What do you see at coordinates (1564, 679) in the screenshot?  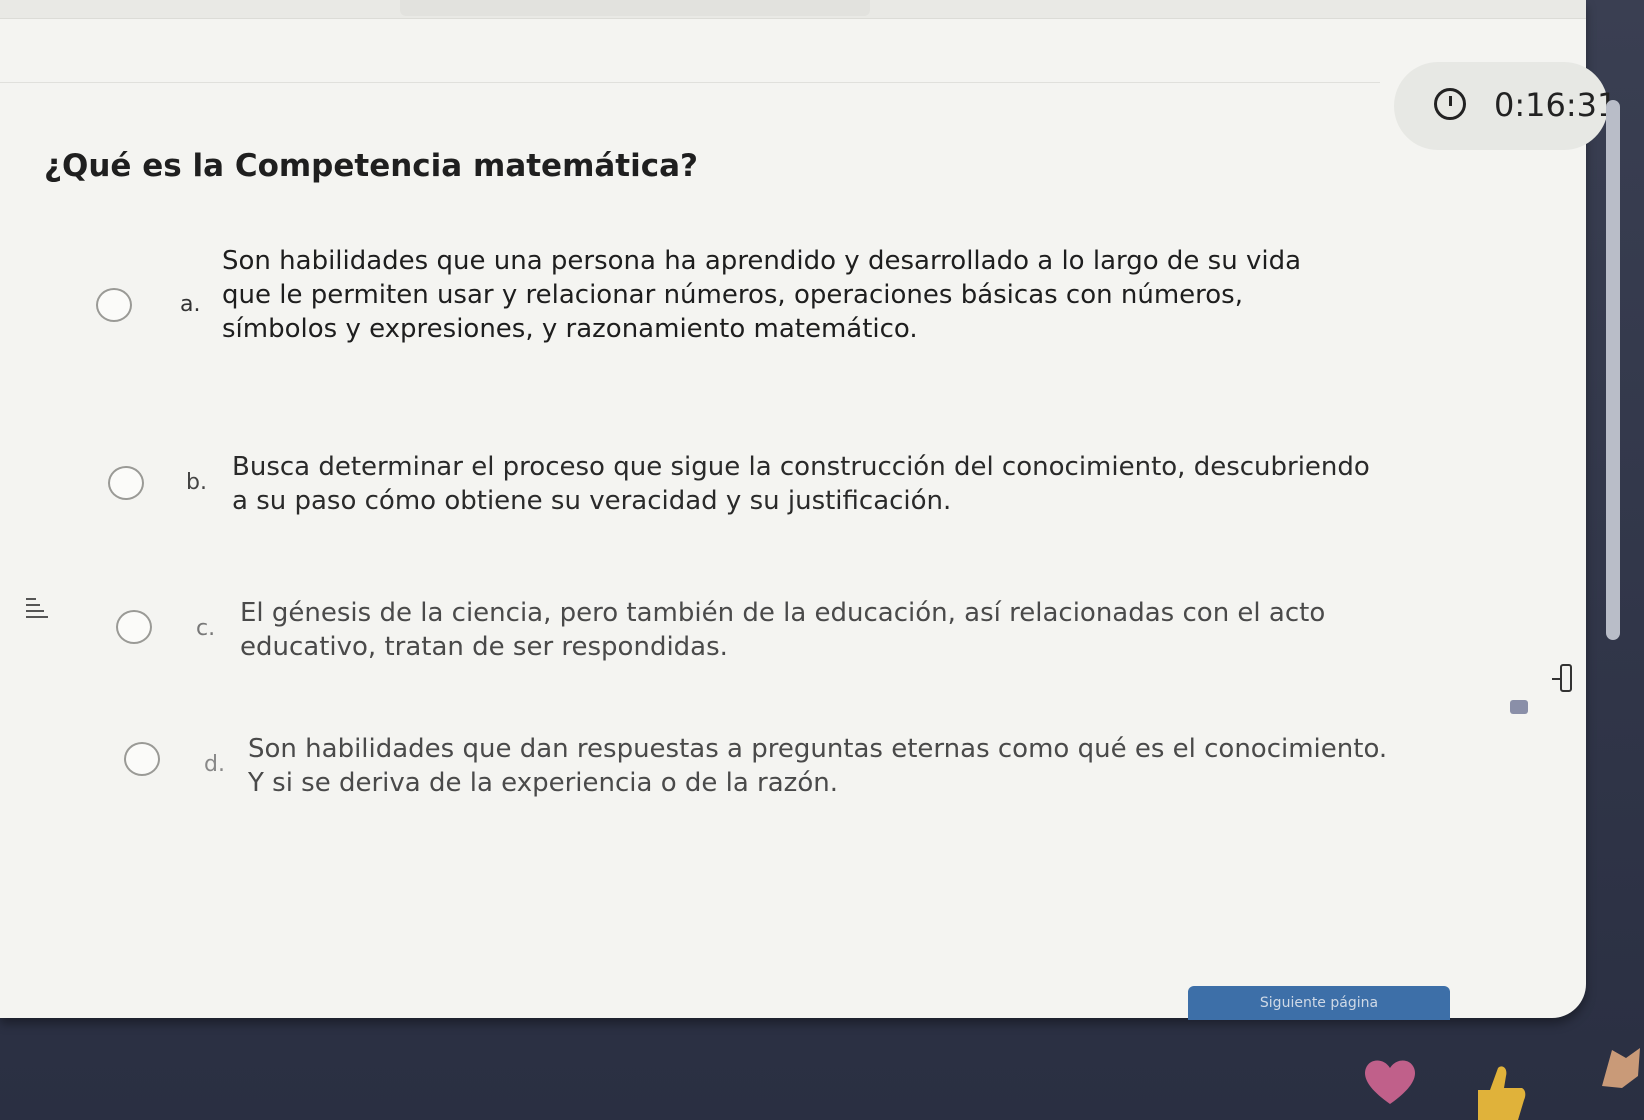 I see `flag-icon` at bounding box center [1564, 679].